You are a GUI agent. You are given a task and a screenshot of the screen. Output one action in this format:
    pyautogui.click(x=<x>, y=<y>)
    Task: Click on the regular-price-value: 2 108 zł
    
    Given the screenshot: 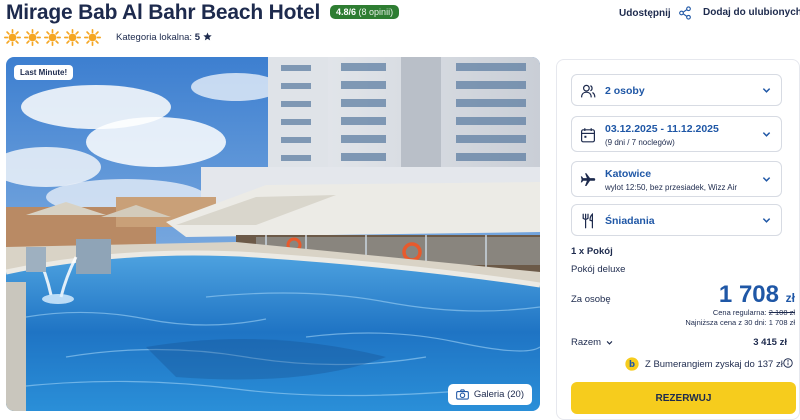 What is the action you would take?
    pyautogui.click(x=781, y=312)
    